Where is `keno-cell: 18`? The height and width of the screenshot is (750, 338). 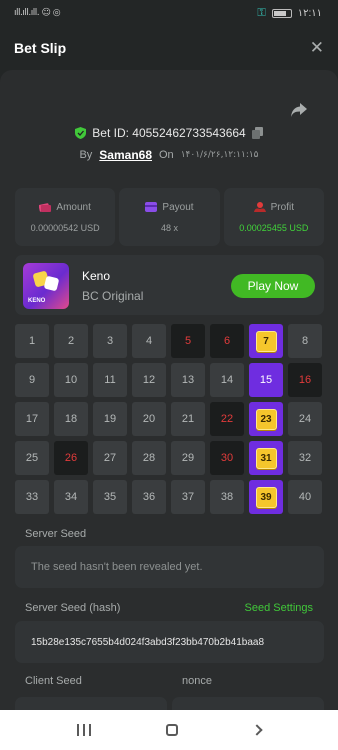 keno-cell: 18 is located at coordinates (71, 419).